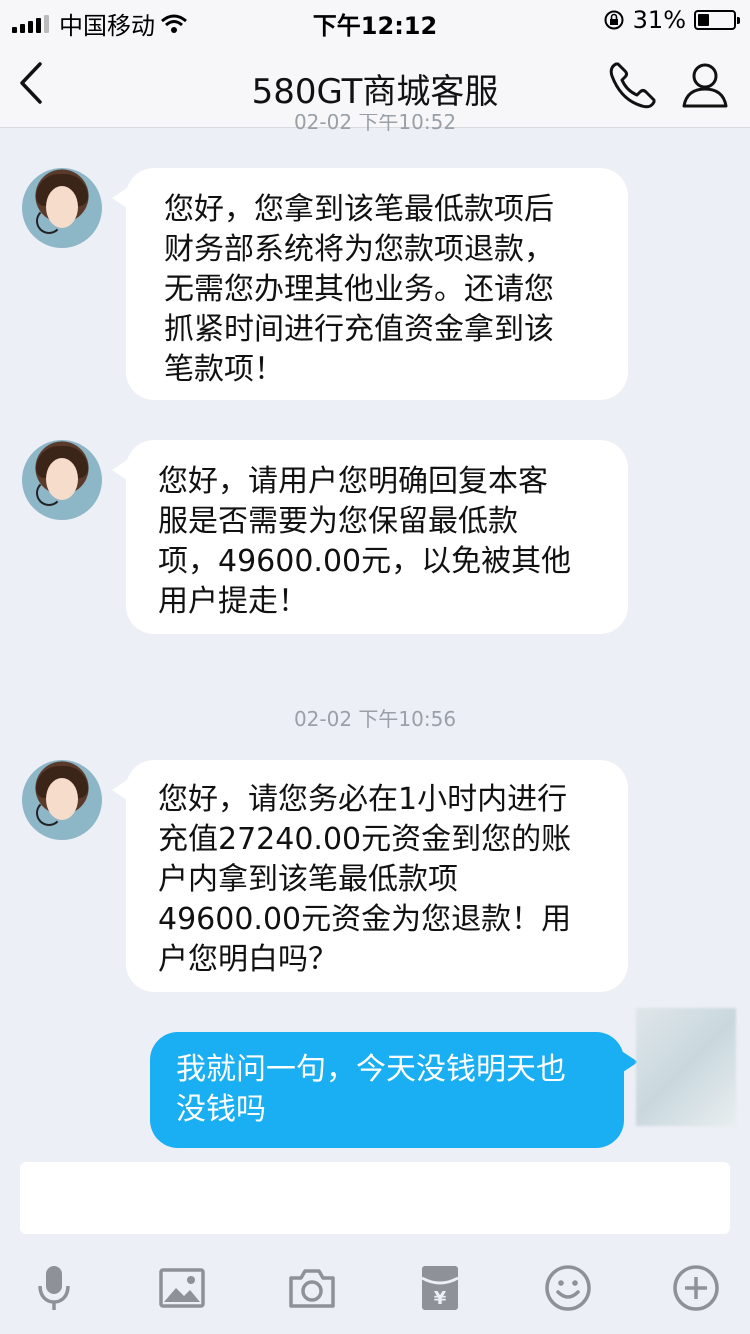 The image size is (750, 1334). Describe the element at coordinates (375, 123) in the screenshot. I see `timestamp: 02-02 下午10:52` at that location.